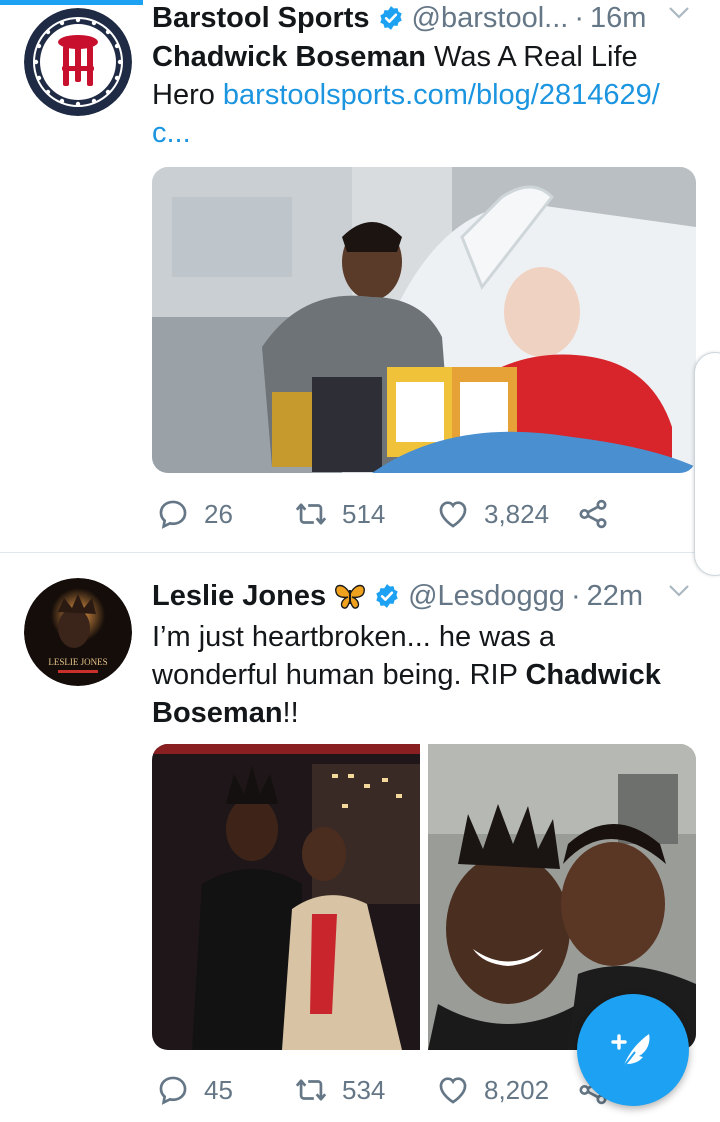 The width and height of the screenshot is (720, 1122). I want to click on reply-button: 26, so click(194, 514).